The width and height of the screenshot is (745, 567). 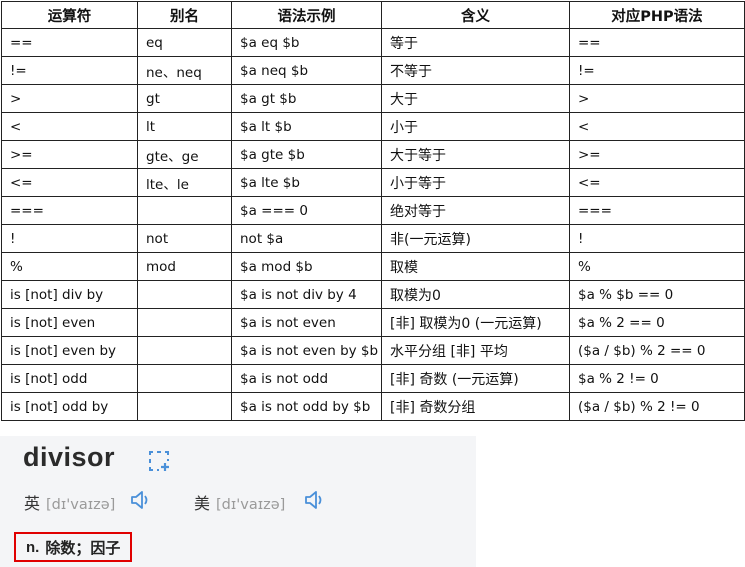 What do you see at coordinates (306, 294) in the screenshot?
I see `syntax-example-cell: $a is not div by 4` at bounding box center [306, 294].